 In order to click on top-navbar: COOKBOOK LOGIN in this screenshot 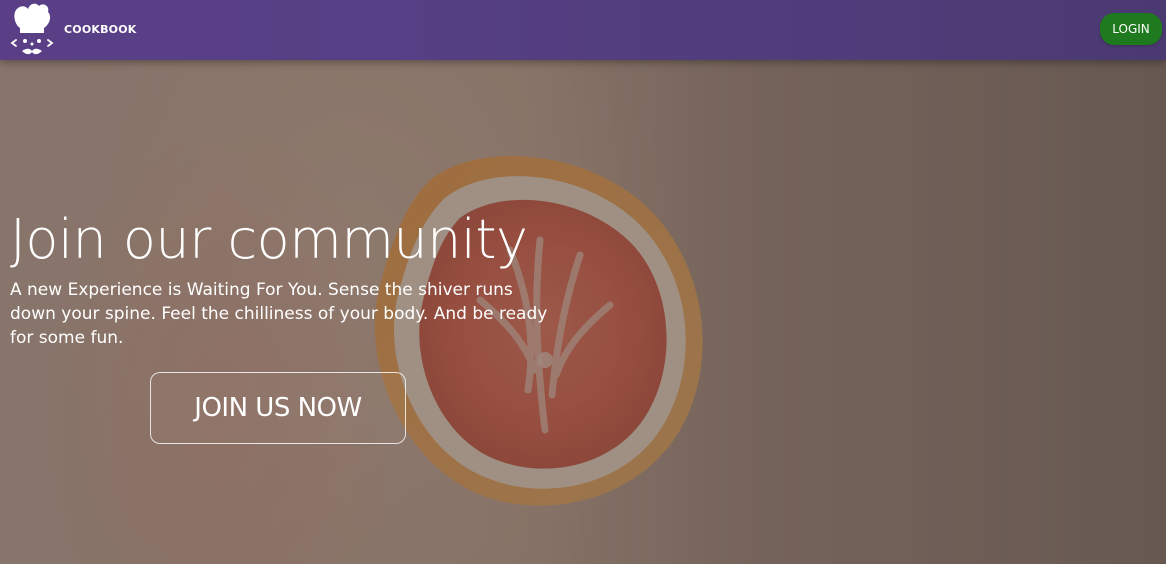, I will do `click(583, 30)`.